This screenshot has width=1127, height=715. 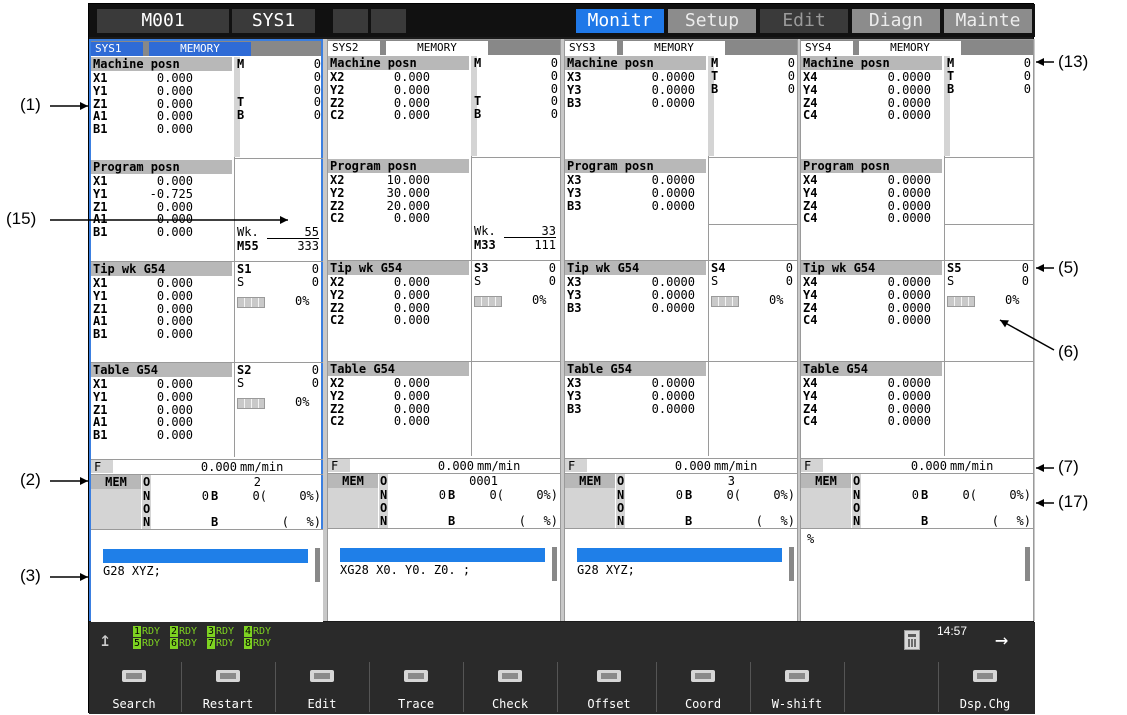 I want to click on machine-position-axis-label: B1, so click(x=100, y=129).